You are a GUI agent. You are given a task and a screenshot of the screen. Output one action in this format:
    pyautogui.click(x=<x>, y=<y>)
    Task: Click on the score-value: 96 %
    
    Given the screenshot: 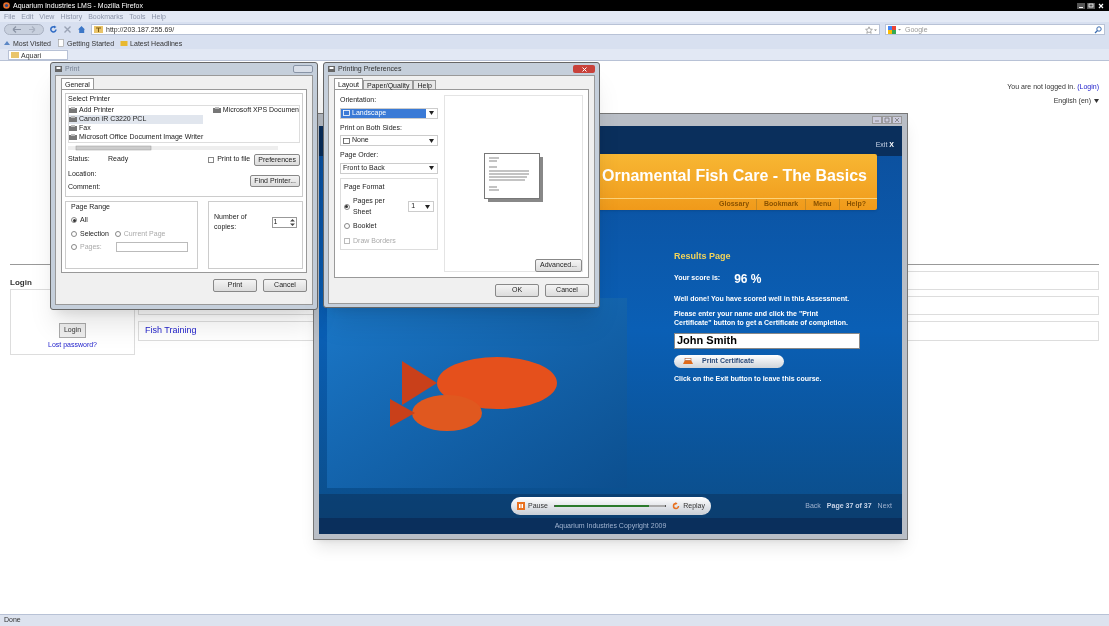 What is the action you would take?
    pyautogui.click(x=748, y=279)
    